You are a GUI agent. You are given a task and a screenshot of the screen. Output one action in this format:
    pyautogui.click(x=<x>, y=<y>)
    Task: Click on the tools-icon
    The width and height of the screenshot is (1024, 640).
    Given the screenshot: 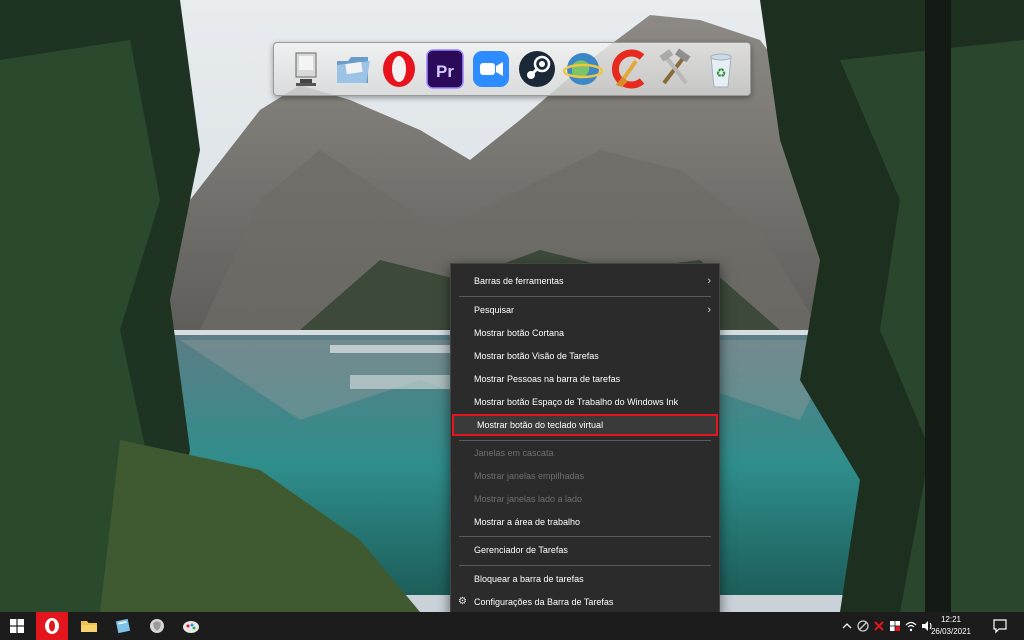 What is the action you would take?
    pyautogui.click(x=675, y=69)
    